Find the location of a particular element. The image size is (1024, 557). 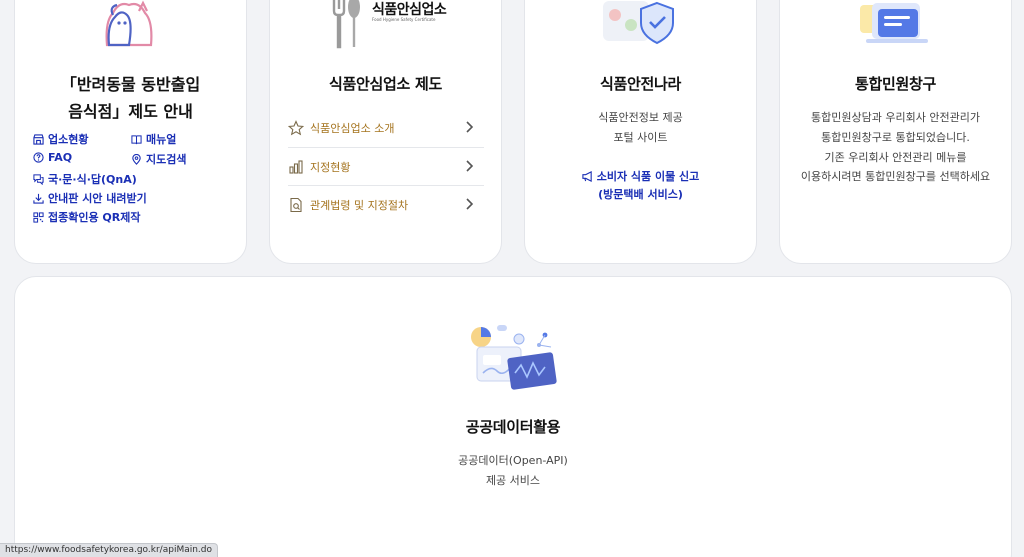

public-data-title: 공공데이터활용 is located at coordinates (513, 427).